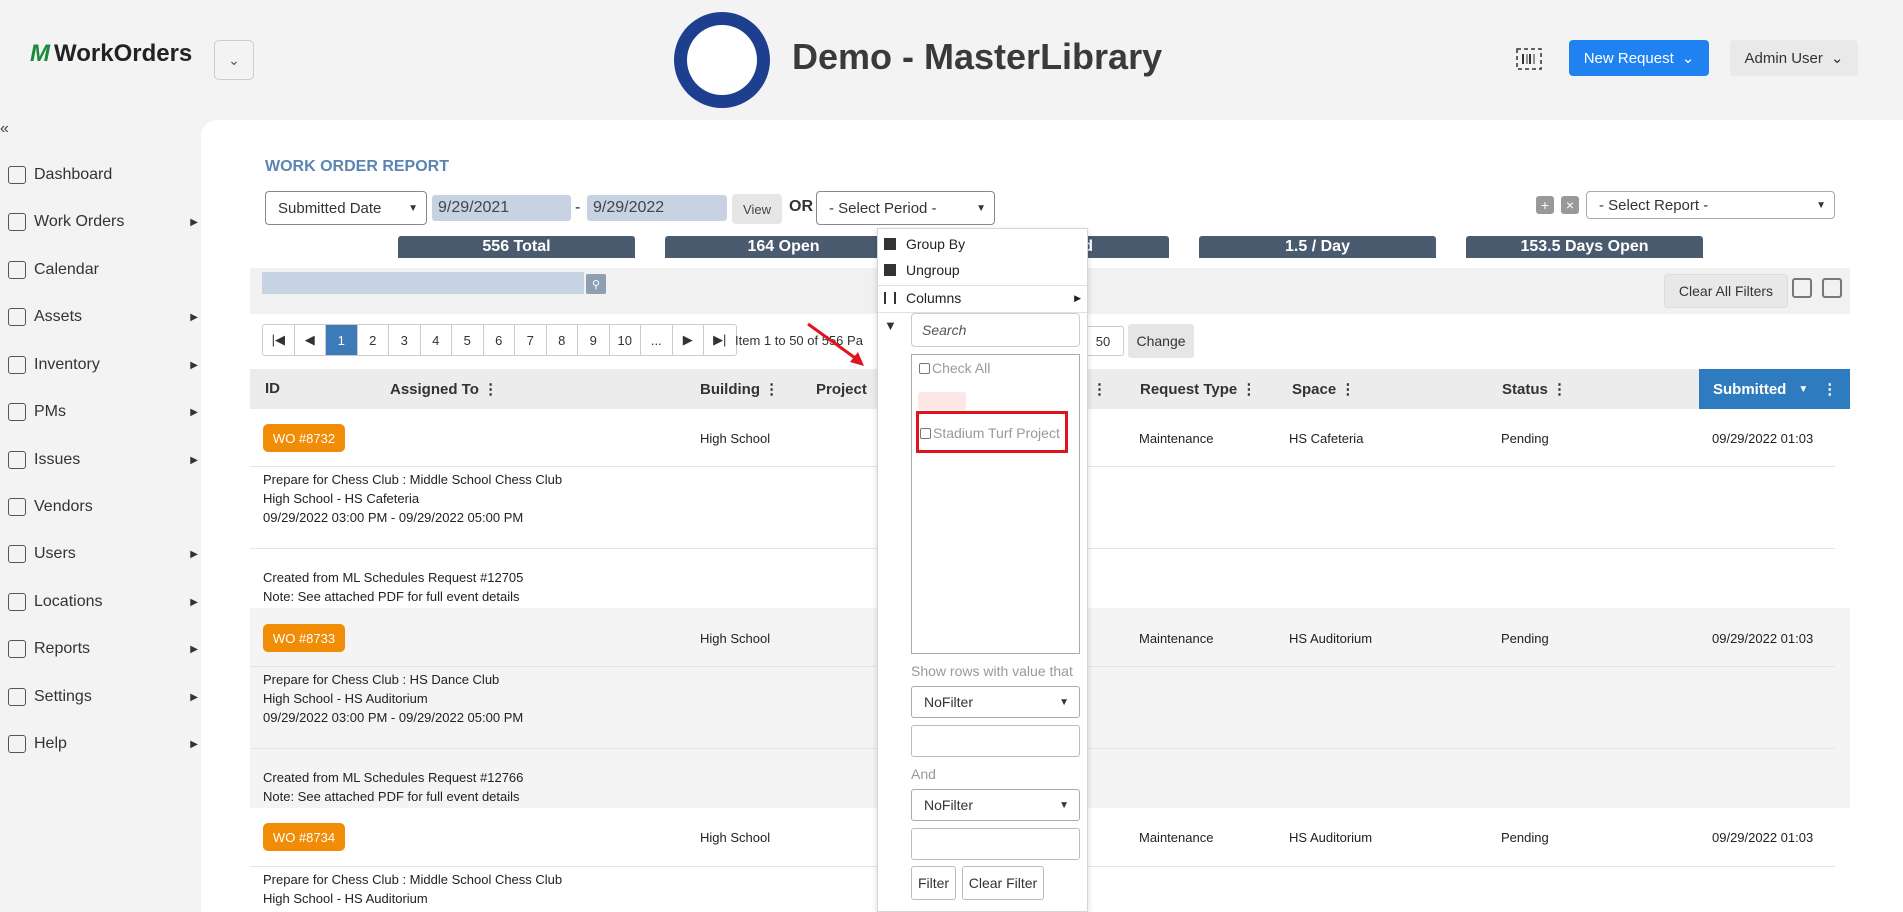 Image resolution: width=1903 pixels, height=912 pixels. Describe the element at coordinates (1570, 205) in the screenshot. I see `delete-report-button: ×` at that location.